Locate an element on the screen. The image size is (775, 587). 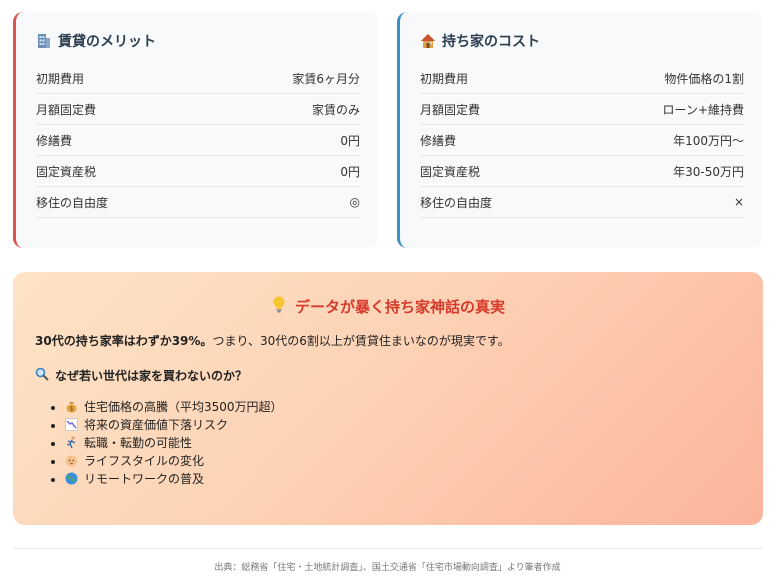
list-item: リモートワークの普及 is located at coordinates (403, 479).